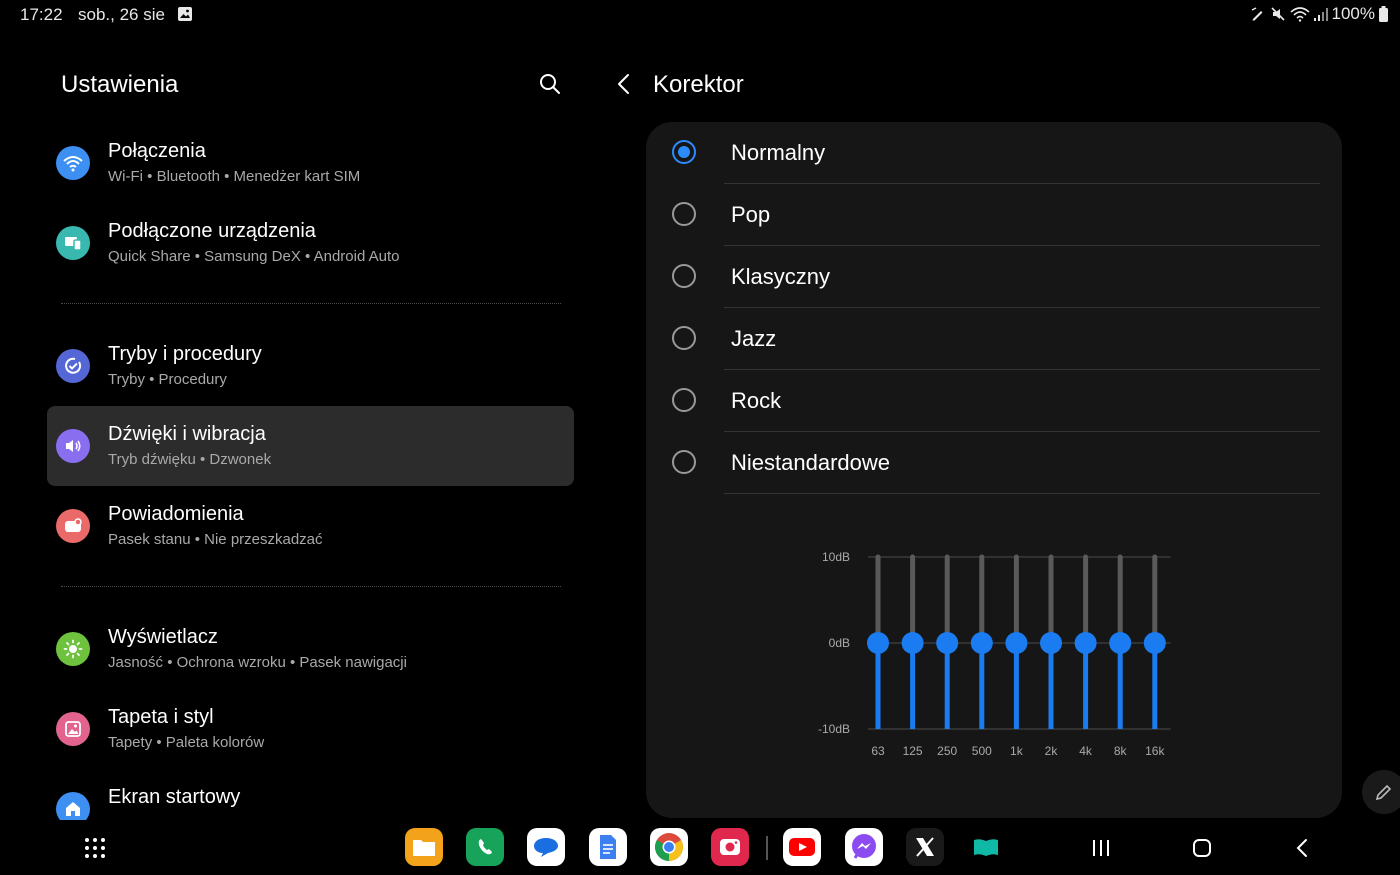 This screenshot has width=1400, height=875. What do you see at coordinates (310, 729) in the screenshot?
I see `menu-item-wallpaper-style: Tapeta i styl Tapety • Paleta kolorów` at bounding box center [310, 729].